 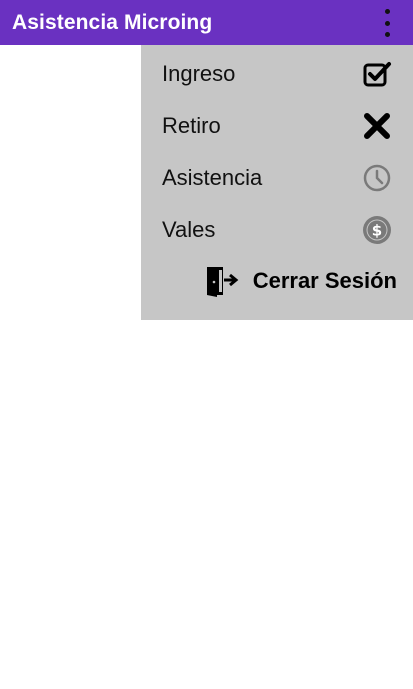 What do you see at coordinates (212, 177) in the screenshot?
I see `menu-item-label: Asistencia` at bounding box center [212, 177].